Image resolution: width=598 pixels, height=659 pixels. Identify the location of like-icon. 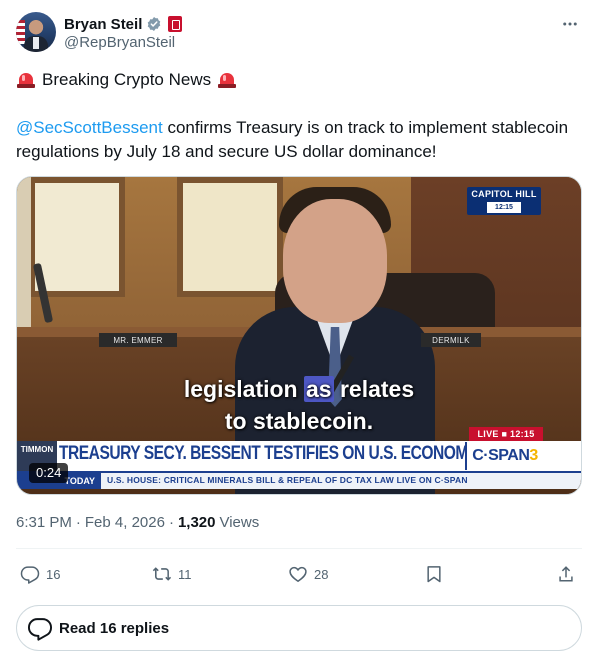
(298, 574).